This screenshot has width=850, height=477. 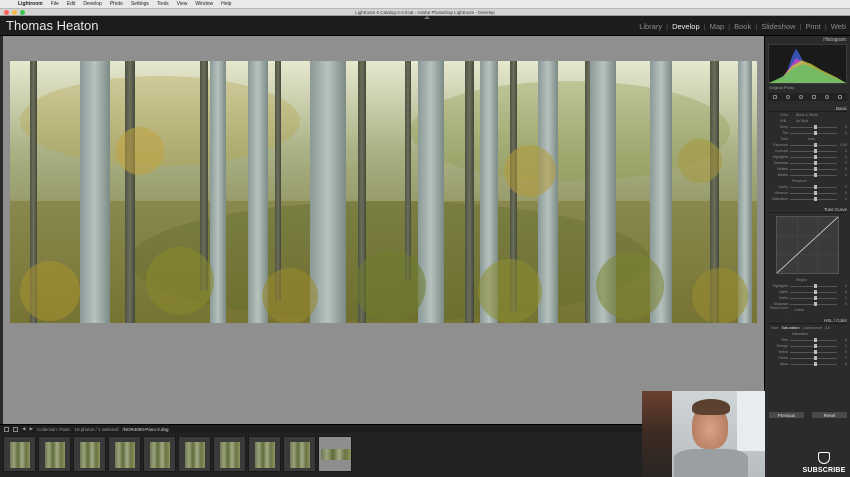 I want to click on point-curve-dropdown: Linear, so click(x=797, y=310).